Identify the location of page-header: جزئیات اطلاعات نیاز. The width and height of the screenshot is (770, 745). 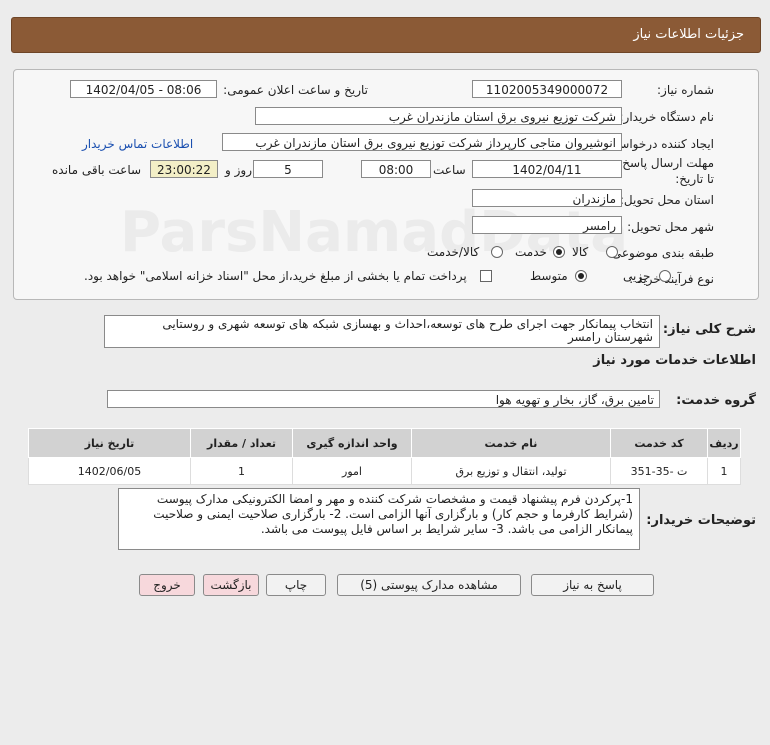
(386, 35).